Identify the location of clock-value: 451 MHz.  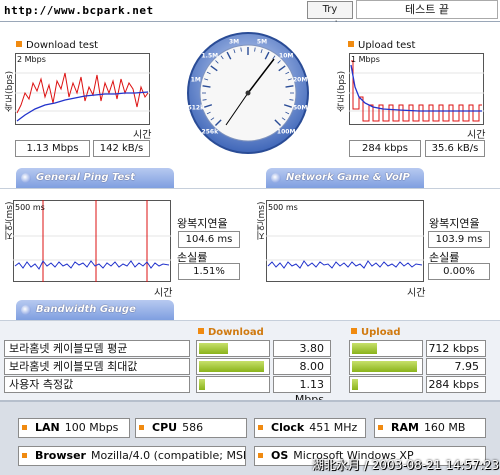
(333, 427).